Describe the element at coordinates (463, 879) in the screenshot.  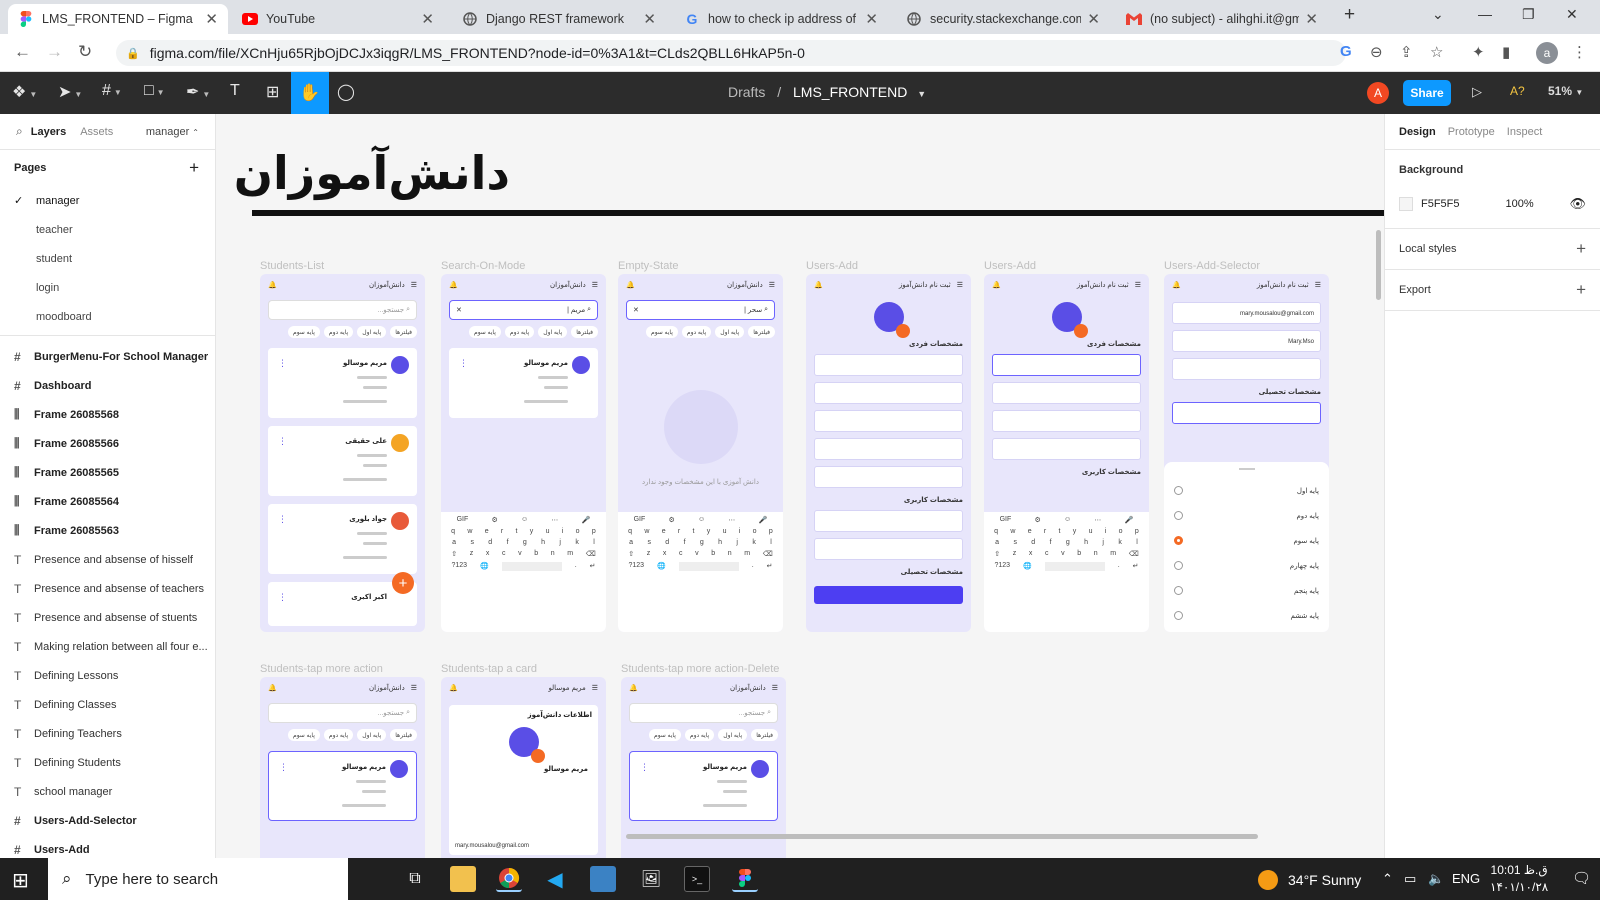
I see `file-explorer-icon` at that location.